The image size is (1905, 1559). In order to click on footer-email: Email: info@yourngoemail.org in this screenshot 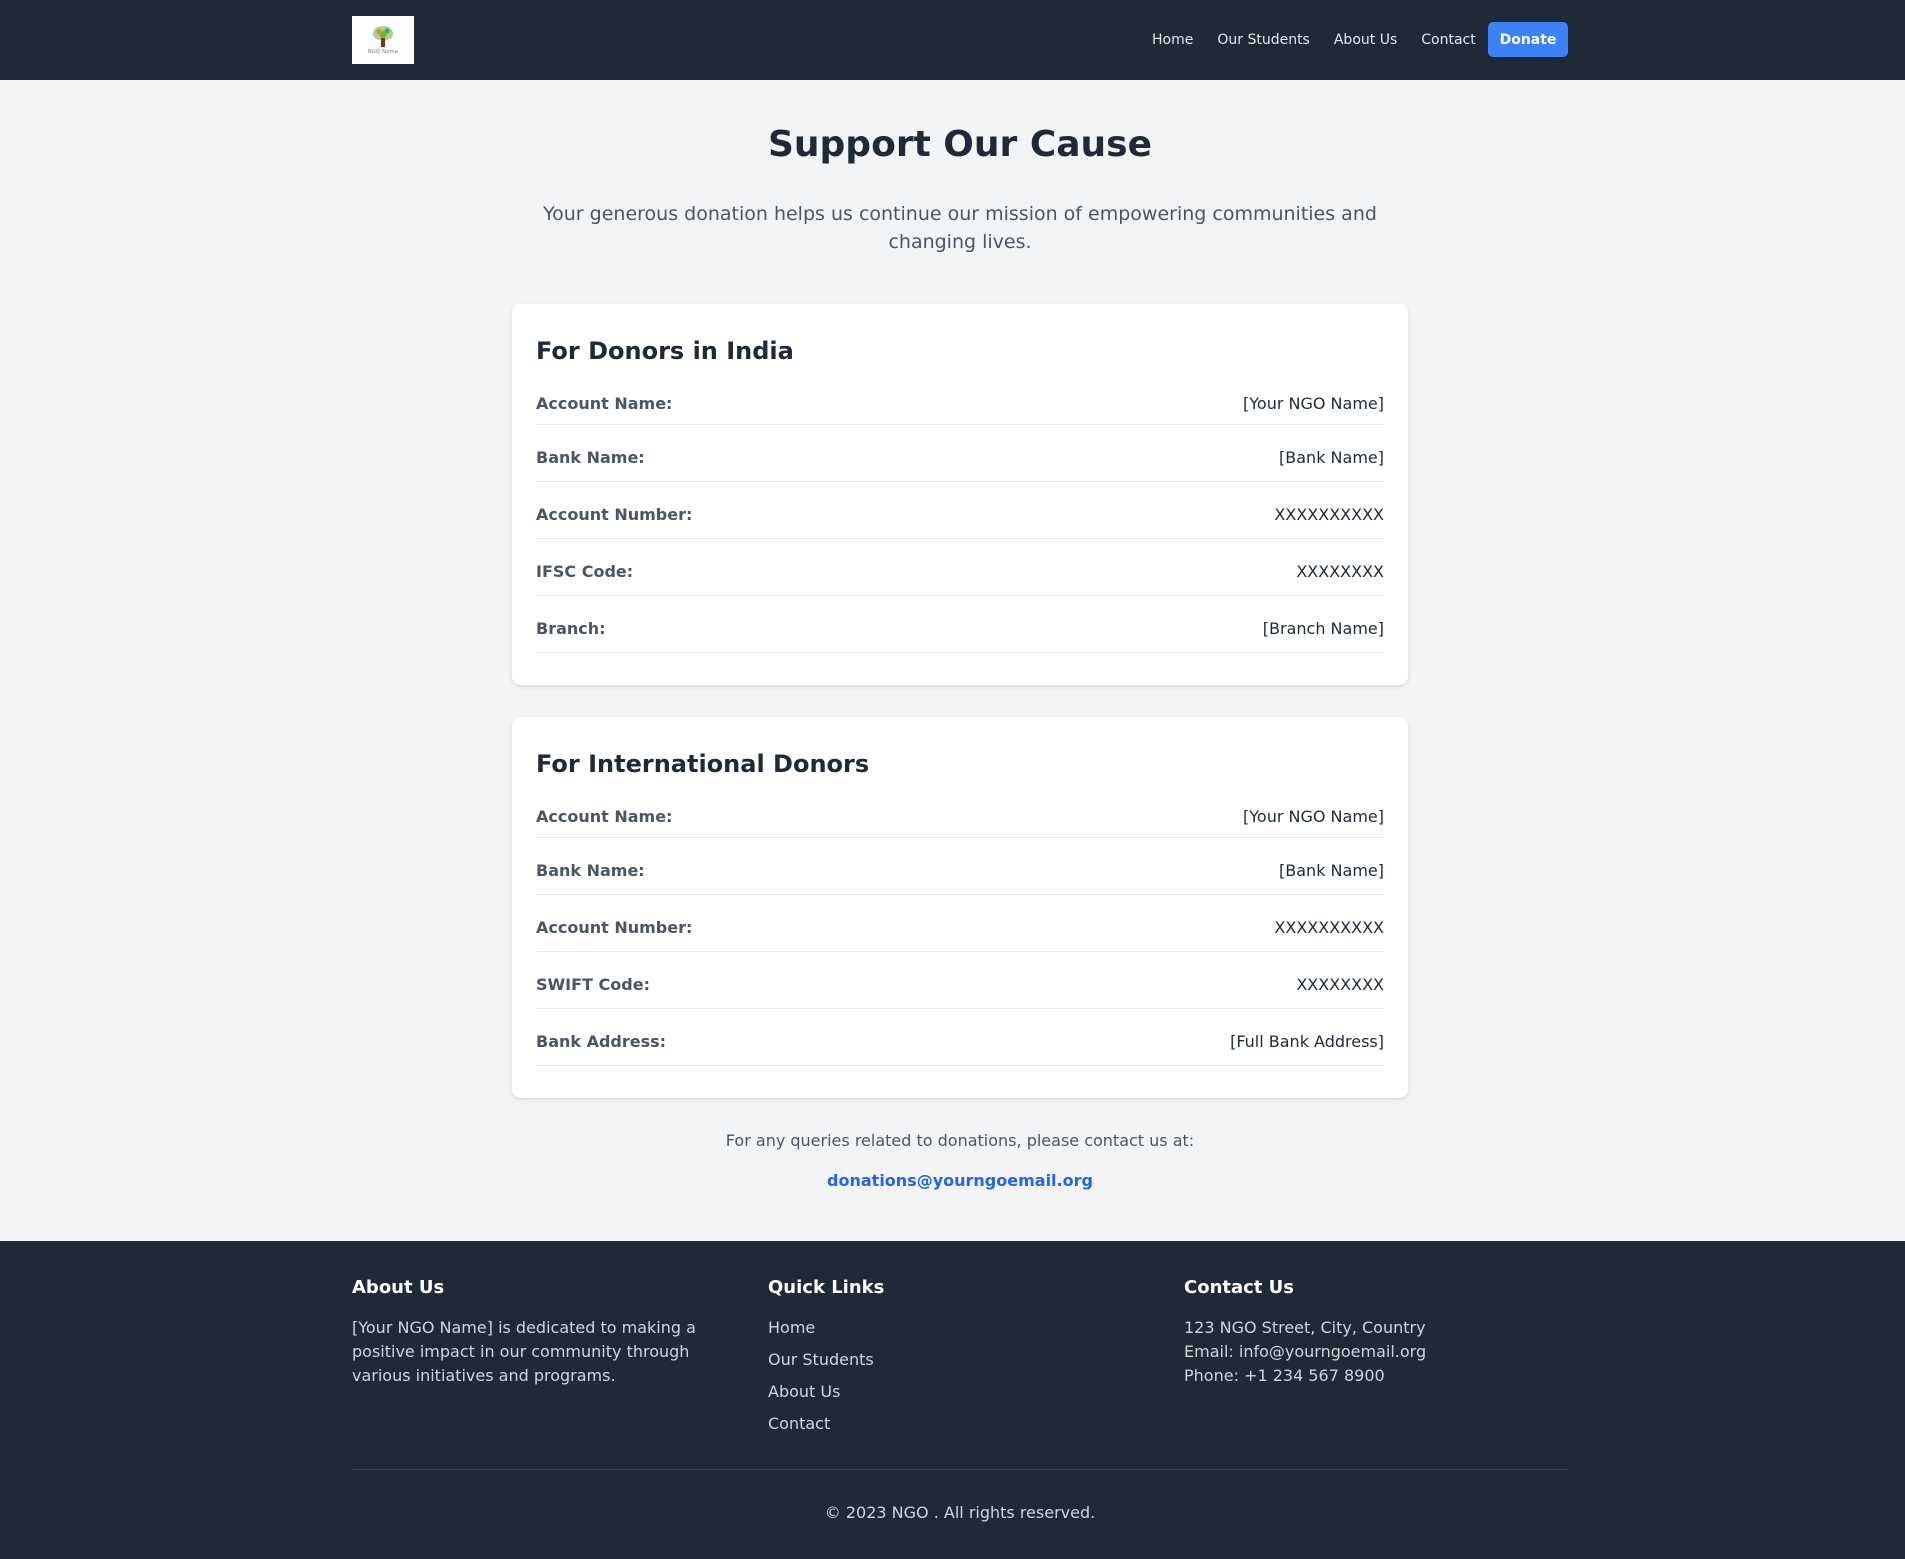, I will do `click(1305, 1351)`.